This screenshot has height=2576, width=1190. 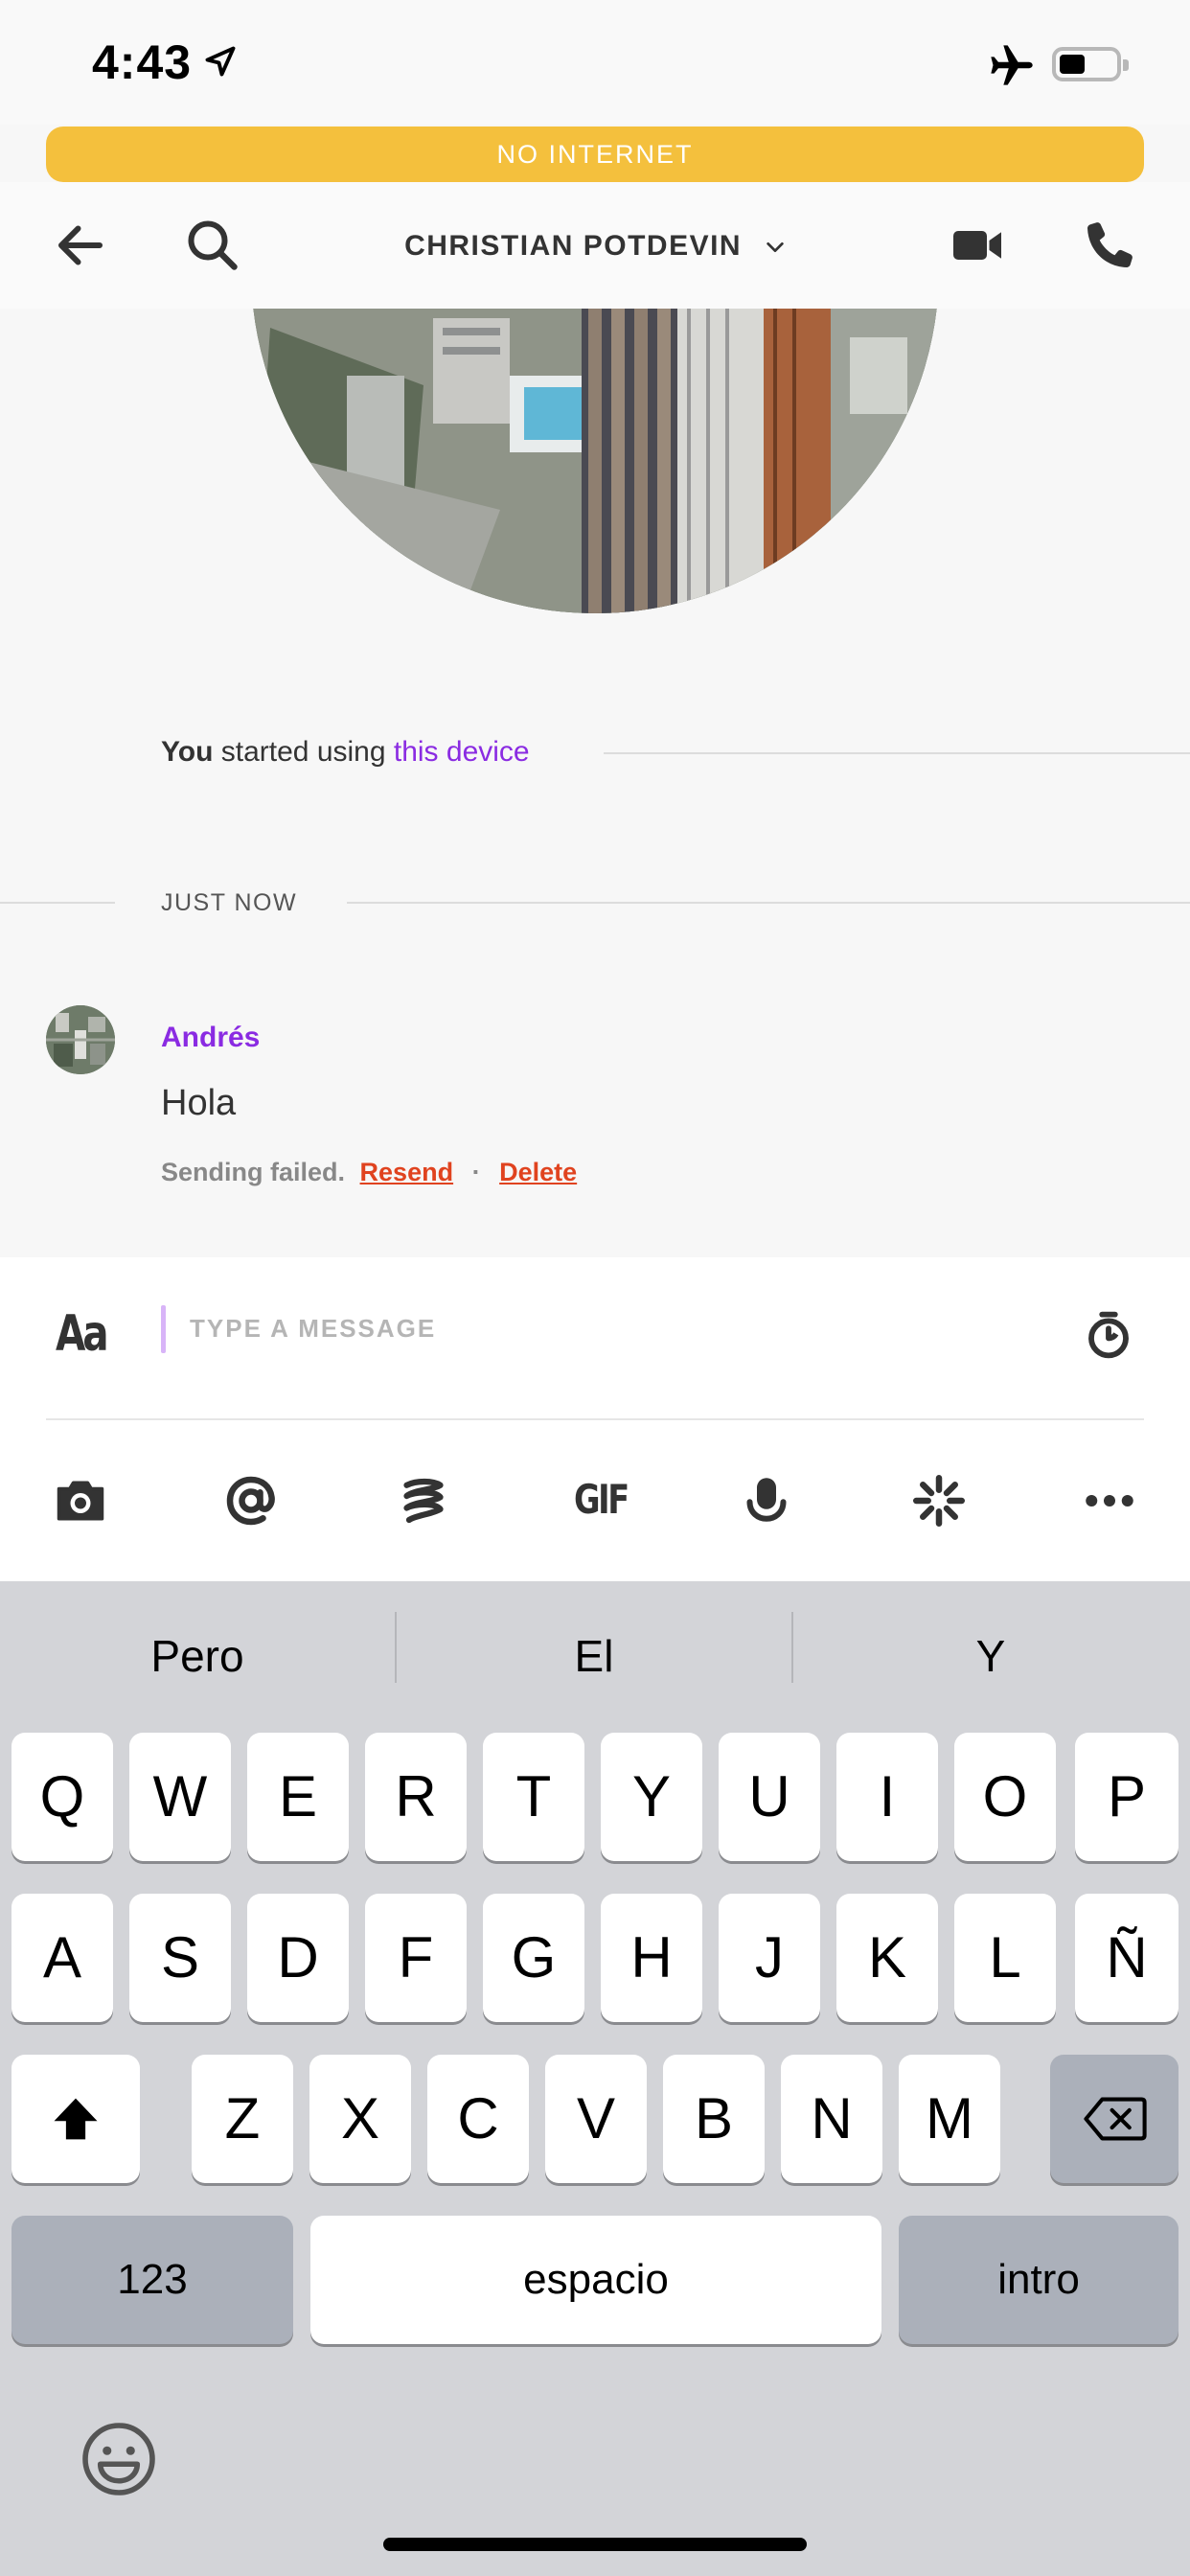 What do you see at coordinates (595, 63) in the screenshot?
I see `status-bar: 4:43` at bounding box center [595, 63].